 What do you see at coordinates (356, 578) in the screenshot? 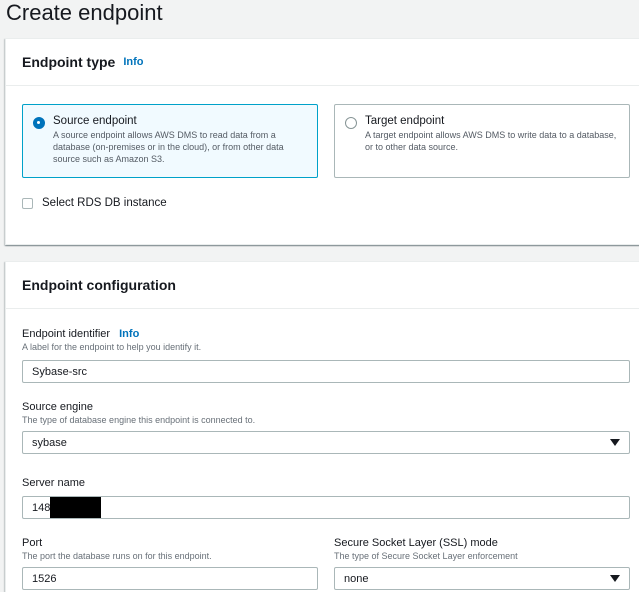
I see `ssl-mode-value: none` at bounding box center [356, 578].